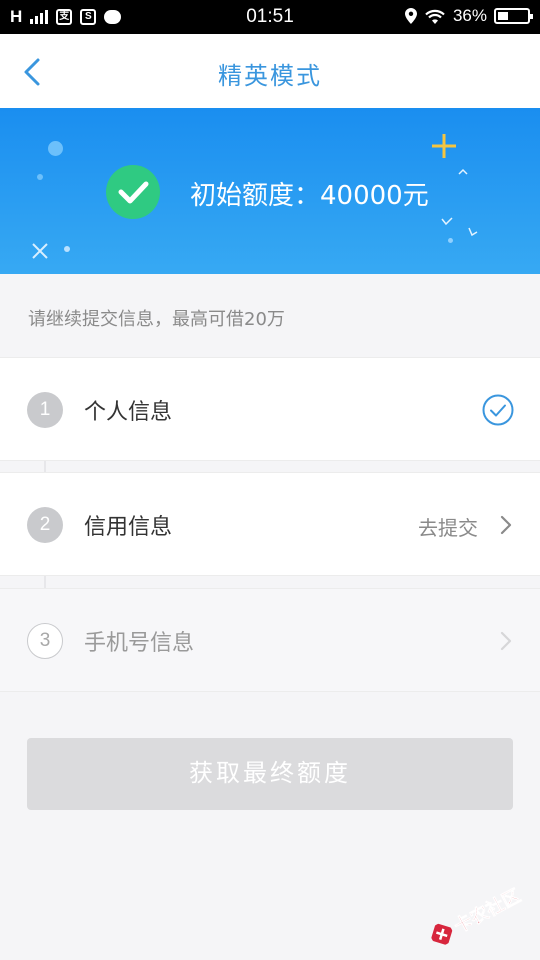 The width and height of the screenshot is (540, 960). I want to click on step-credit-info: 2 信用信息 去提交, so click(270, 524).